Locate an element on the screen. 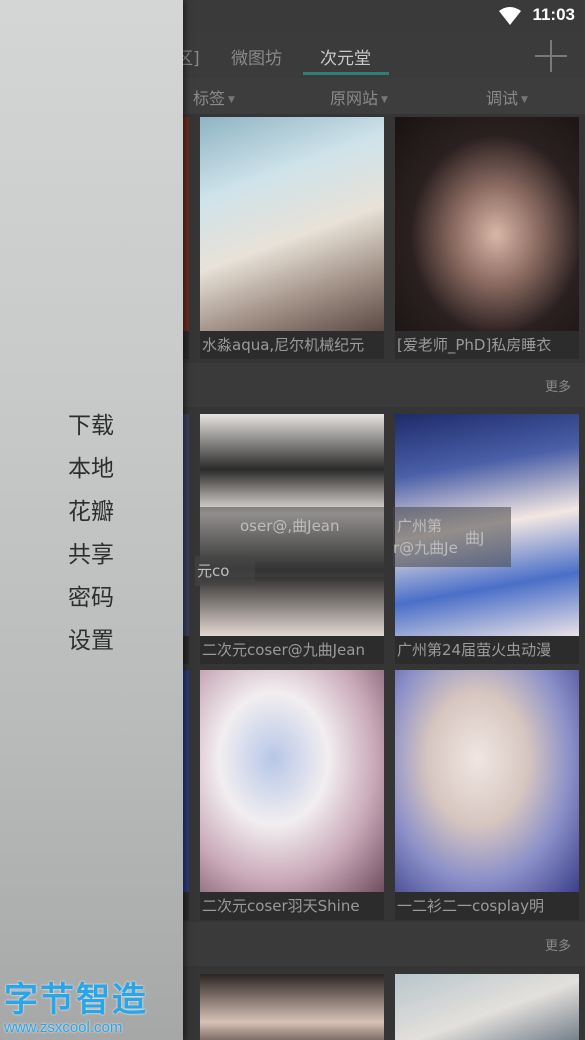  filter-tag-label: 标签 is located at coordinates (209, 98).